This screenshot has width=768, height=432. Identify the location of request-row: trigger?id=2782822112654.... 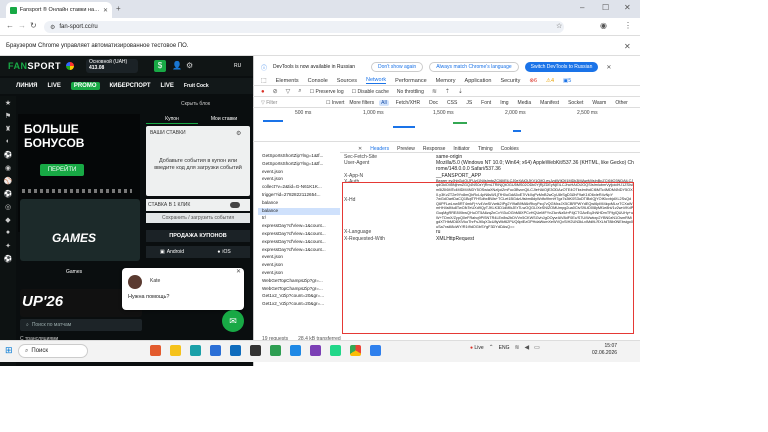
(299, 196).